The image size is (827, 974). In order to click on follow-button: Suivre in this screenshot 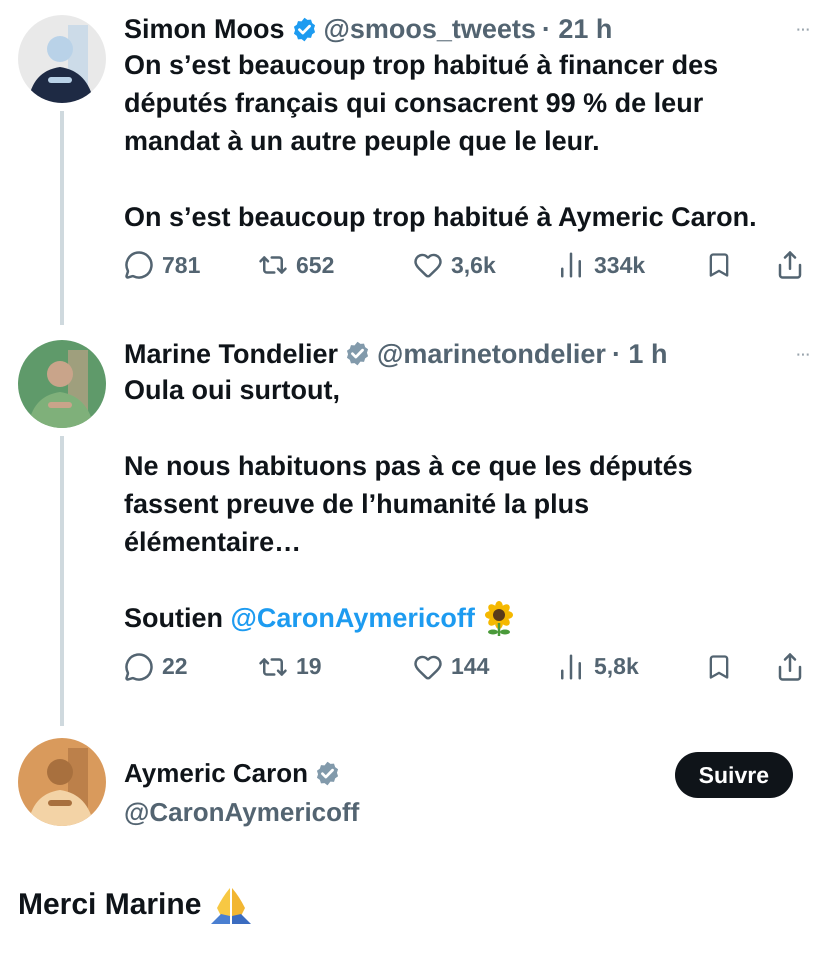, I will do `click(733, 775)`.